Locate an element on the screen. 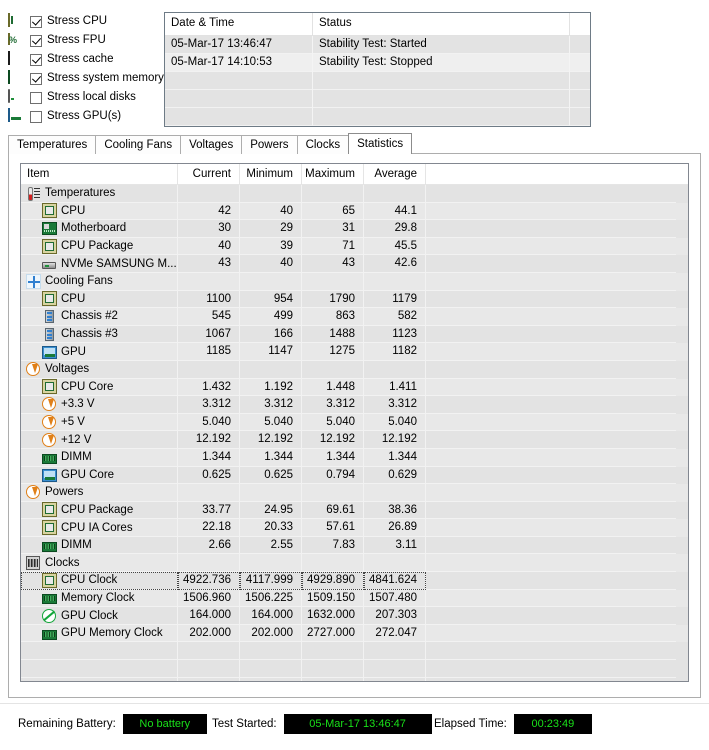  log-column-filler is located at coordinates (580, 24).